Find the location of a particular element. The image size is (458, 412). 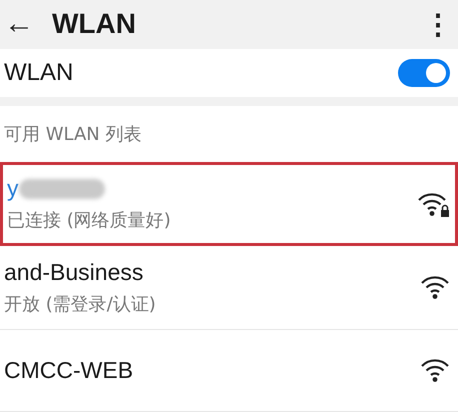

network-name: y is located at coordinates (12, 188).